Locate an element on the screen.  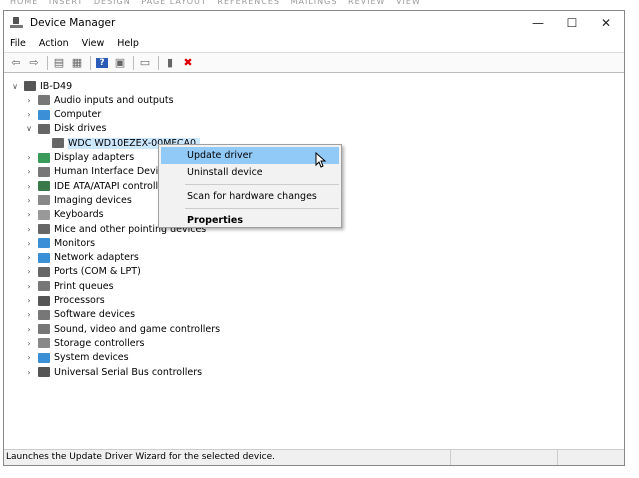
properties-icon: ▦ is located at coordinates (77, 62).